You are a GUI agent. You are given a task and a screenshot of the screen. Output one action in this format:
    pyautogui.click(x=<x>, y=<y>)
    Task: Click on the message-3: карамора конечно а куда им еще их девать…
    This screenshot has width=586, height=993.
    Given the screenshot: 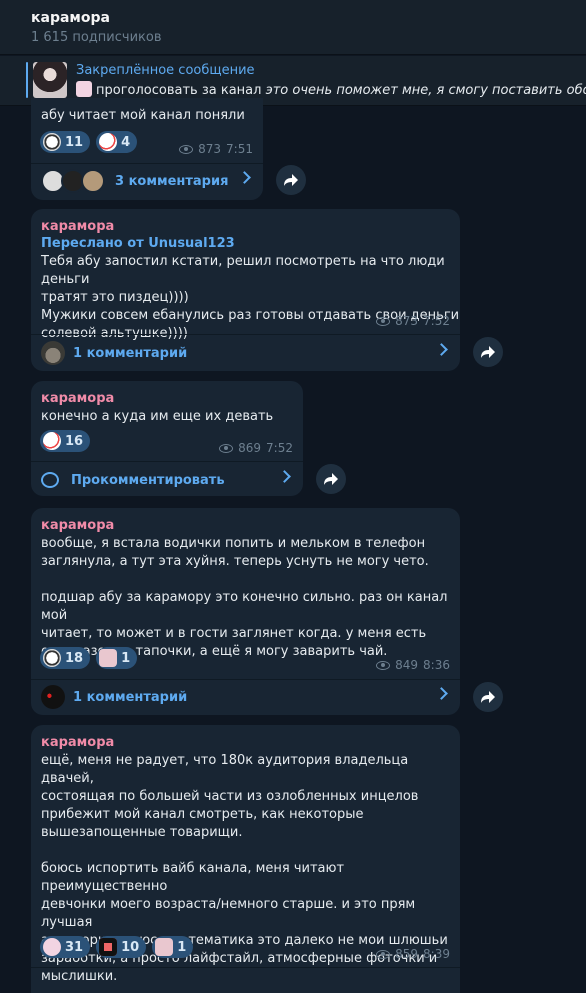 What is the action you would take?
    pyautogui.click(x=167, y=438)
    